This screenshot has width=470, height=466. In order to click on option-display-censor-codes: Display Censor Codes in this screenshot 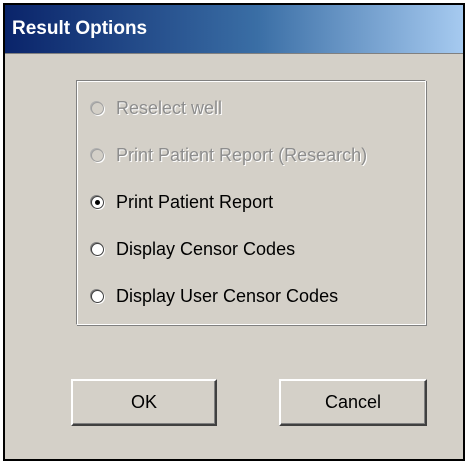, I will do `click(193, 249)`.